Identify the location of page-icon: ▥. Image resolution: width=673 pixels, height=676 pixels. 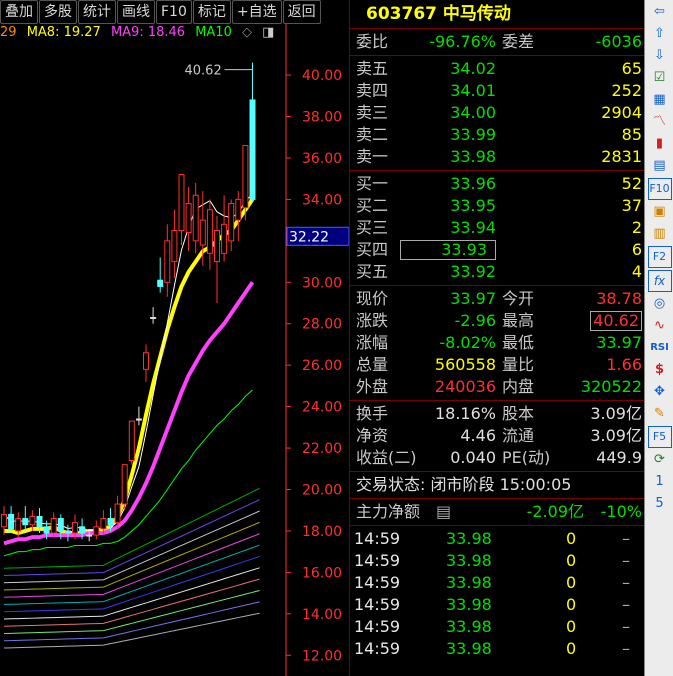
(660, 234).